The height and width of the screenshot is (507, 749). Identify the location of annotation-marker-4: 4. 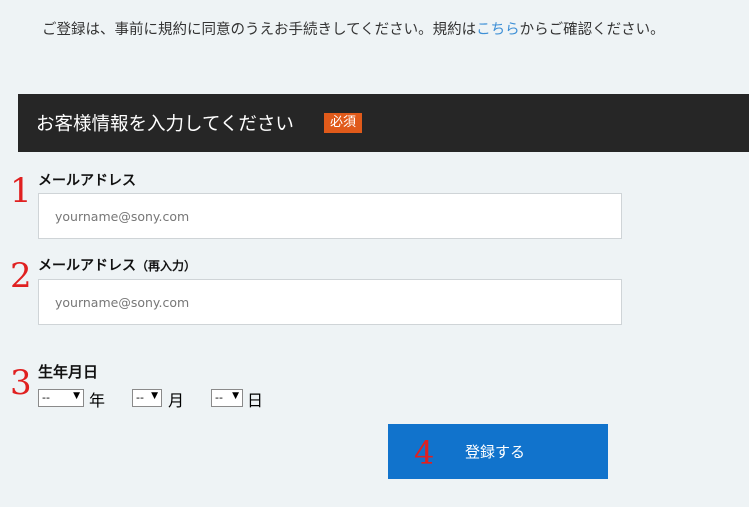
(424, 453).